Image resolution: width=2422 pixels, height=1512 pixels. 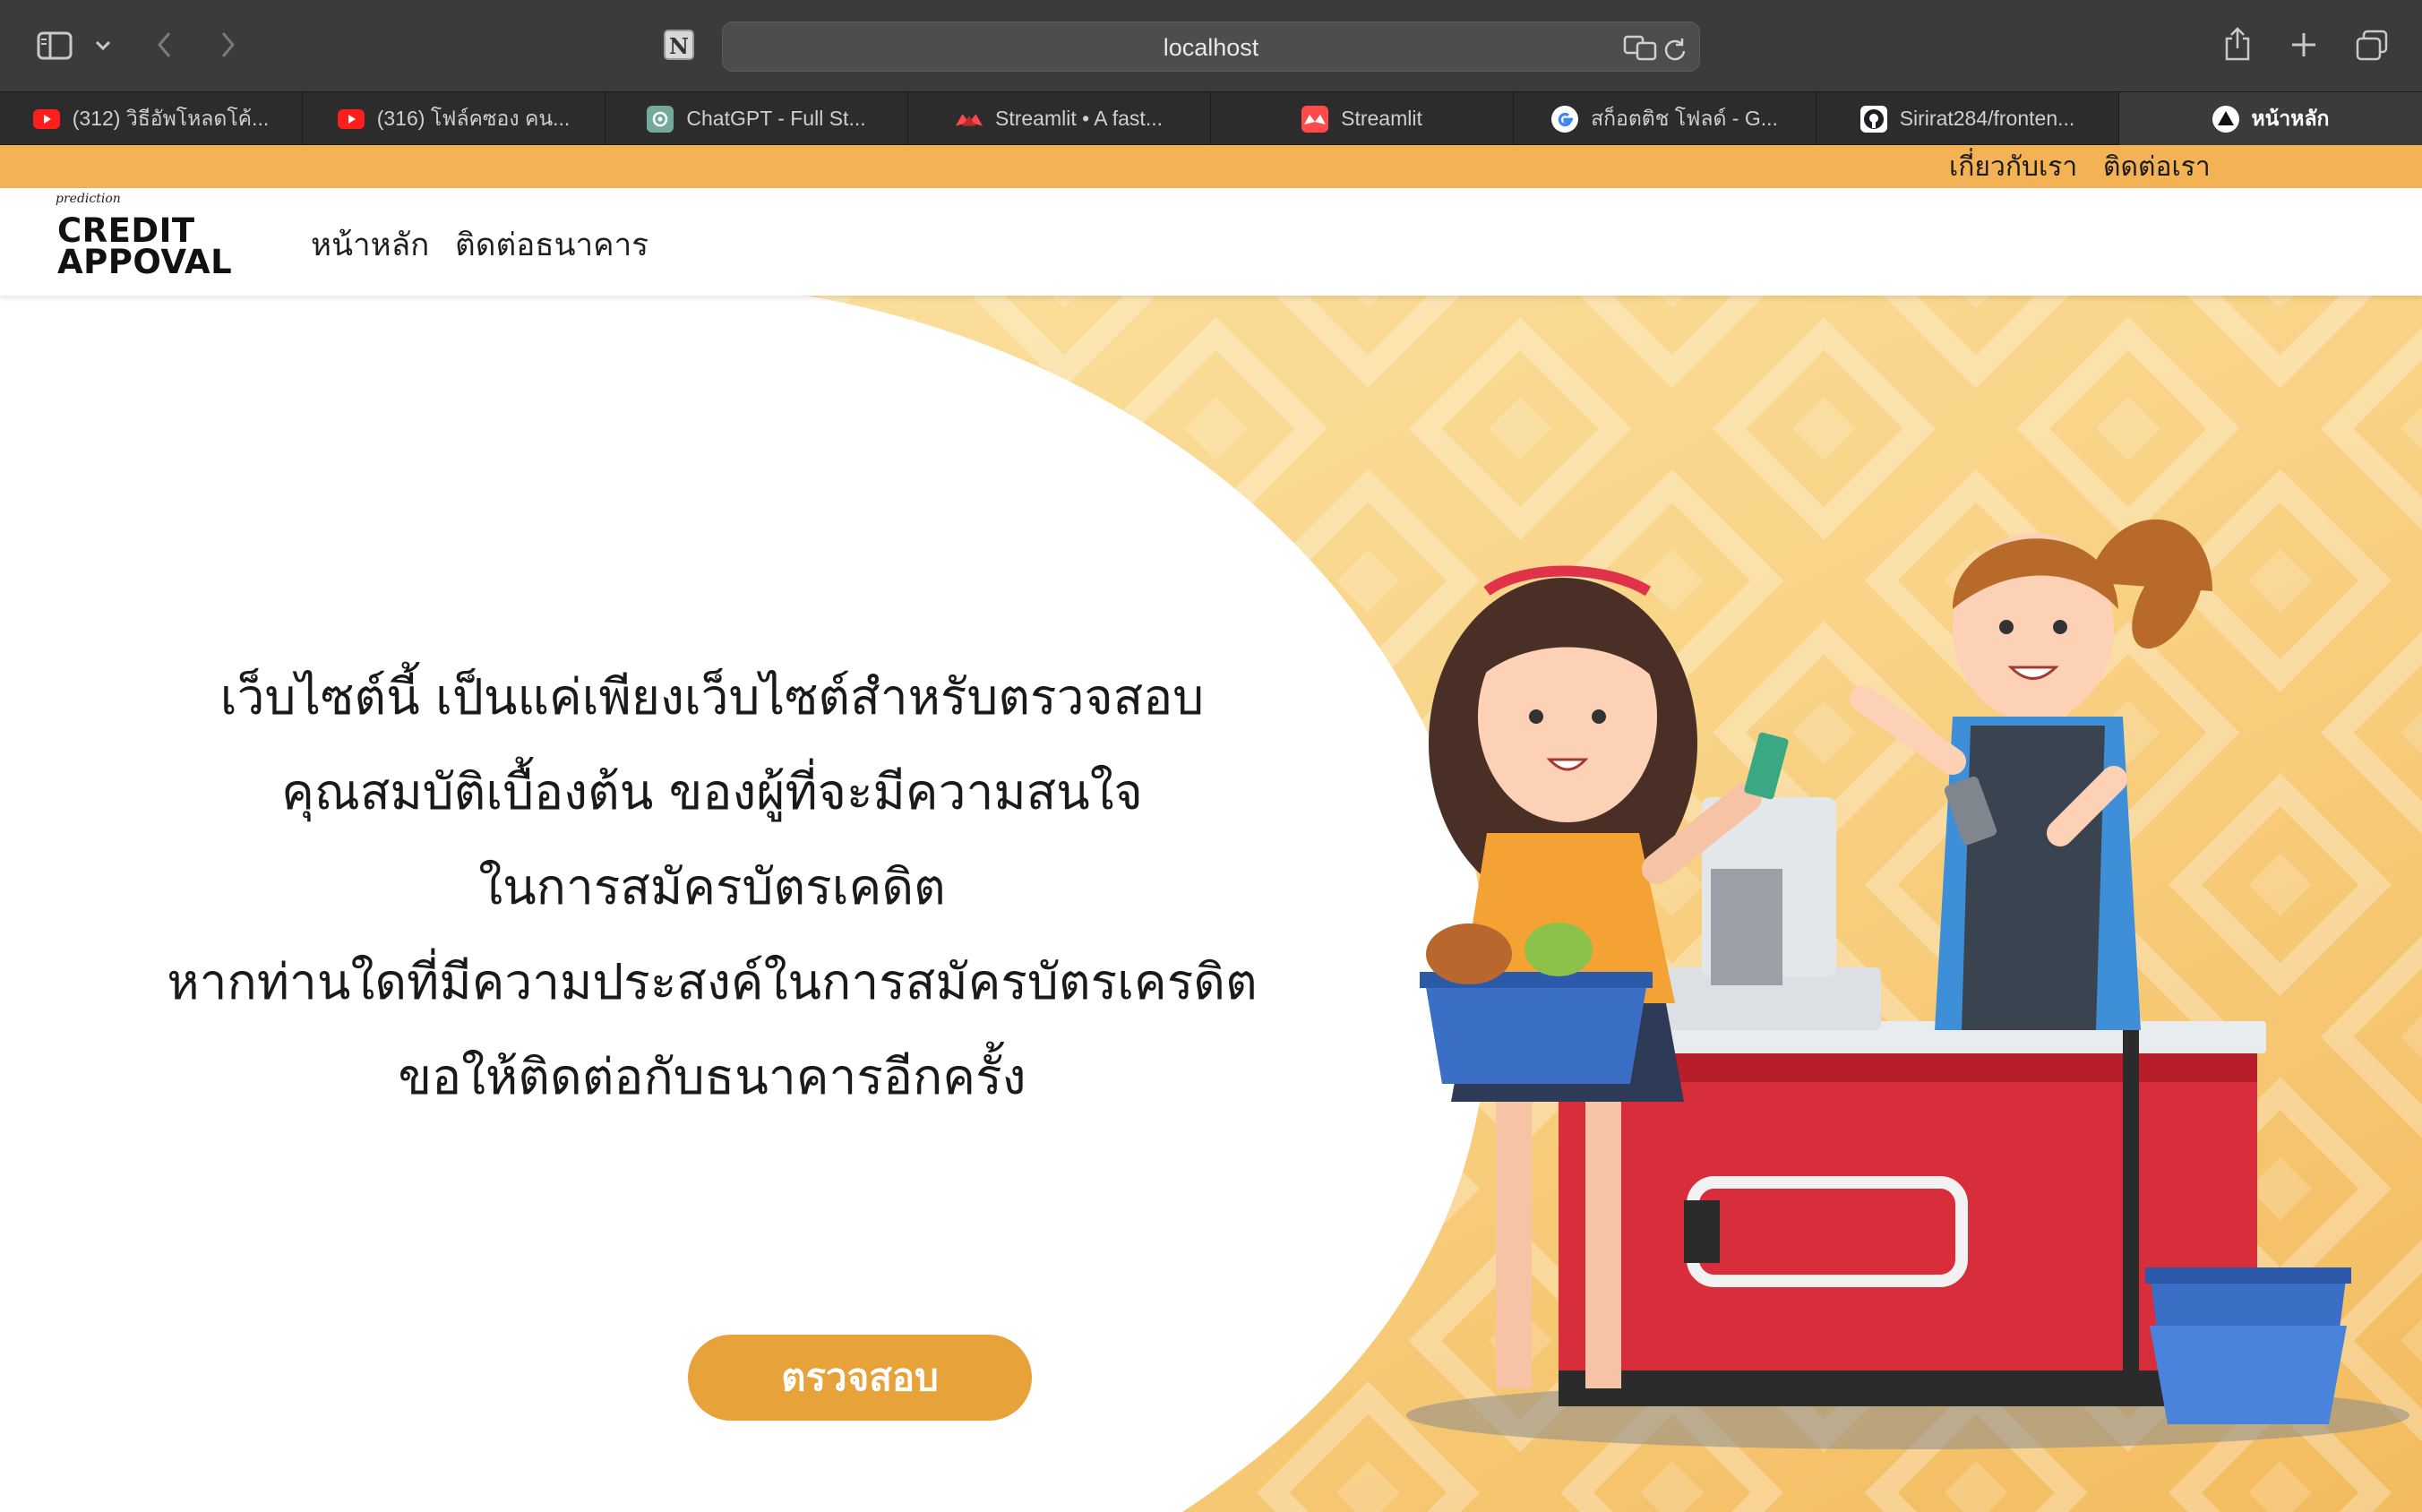 I want to click on svg-text: N, so click(x=679, y=46).